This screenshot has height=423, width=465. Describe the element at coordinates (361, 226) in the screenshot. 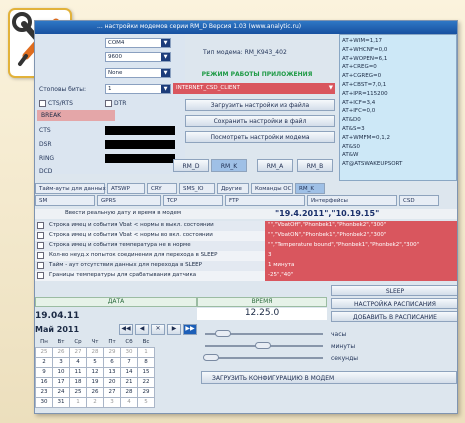

I see `param-value: "","VbatOff","Phonbek1","Phonbek2","300"` at that location.